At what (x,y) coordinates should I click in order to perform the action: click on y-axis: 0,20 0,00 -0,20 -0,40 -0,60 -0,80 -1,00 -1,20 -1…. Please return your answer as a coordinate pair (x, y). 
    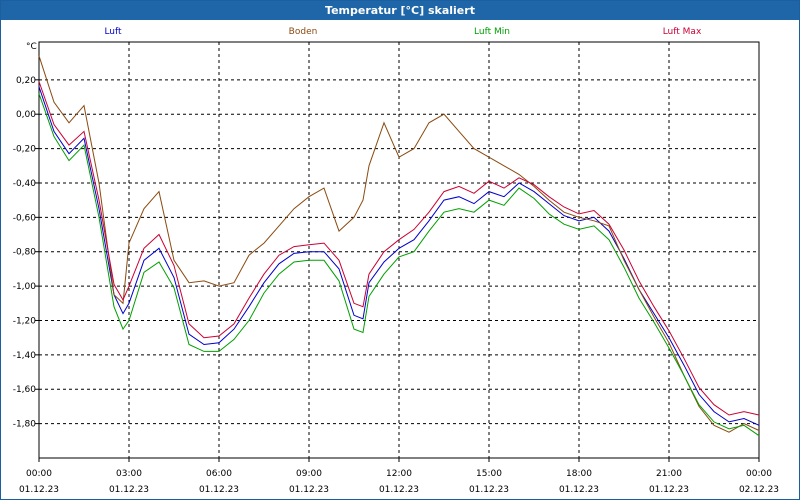
    Looking at the image, I should click on (26, 253).